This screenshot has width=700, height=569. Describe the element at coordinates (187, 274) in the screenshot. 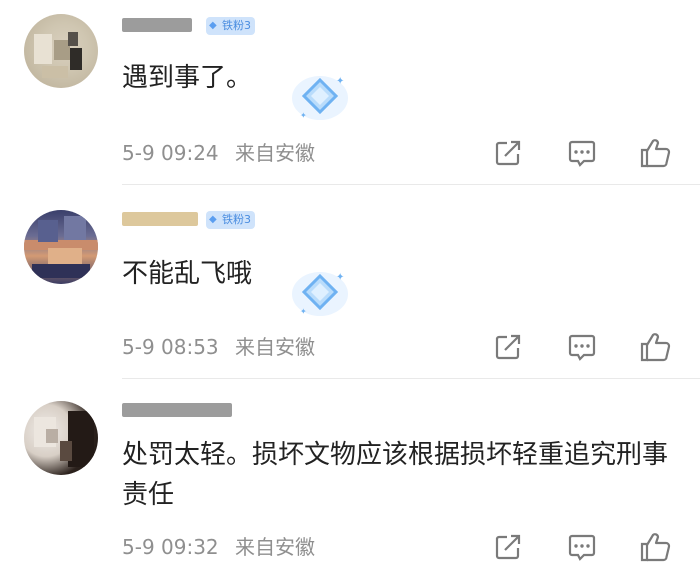

I see `comment-text: 不能乱飞哦` at that location.